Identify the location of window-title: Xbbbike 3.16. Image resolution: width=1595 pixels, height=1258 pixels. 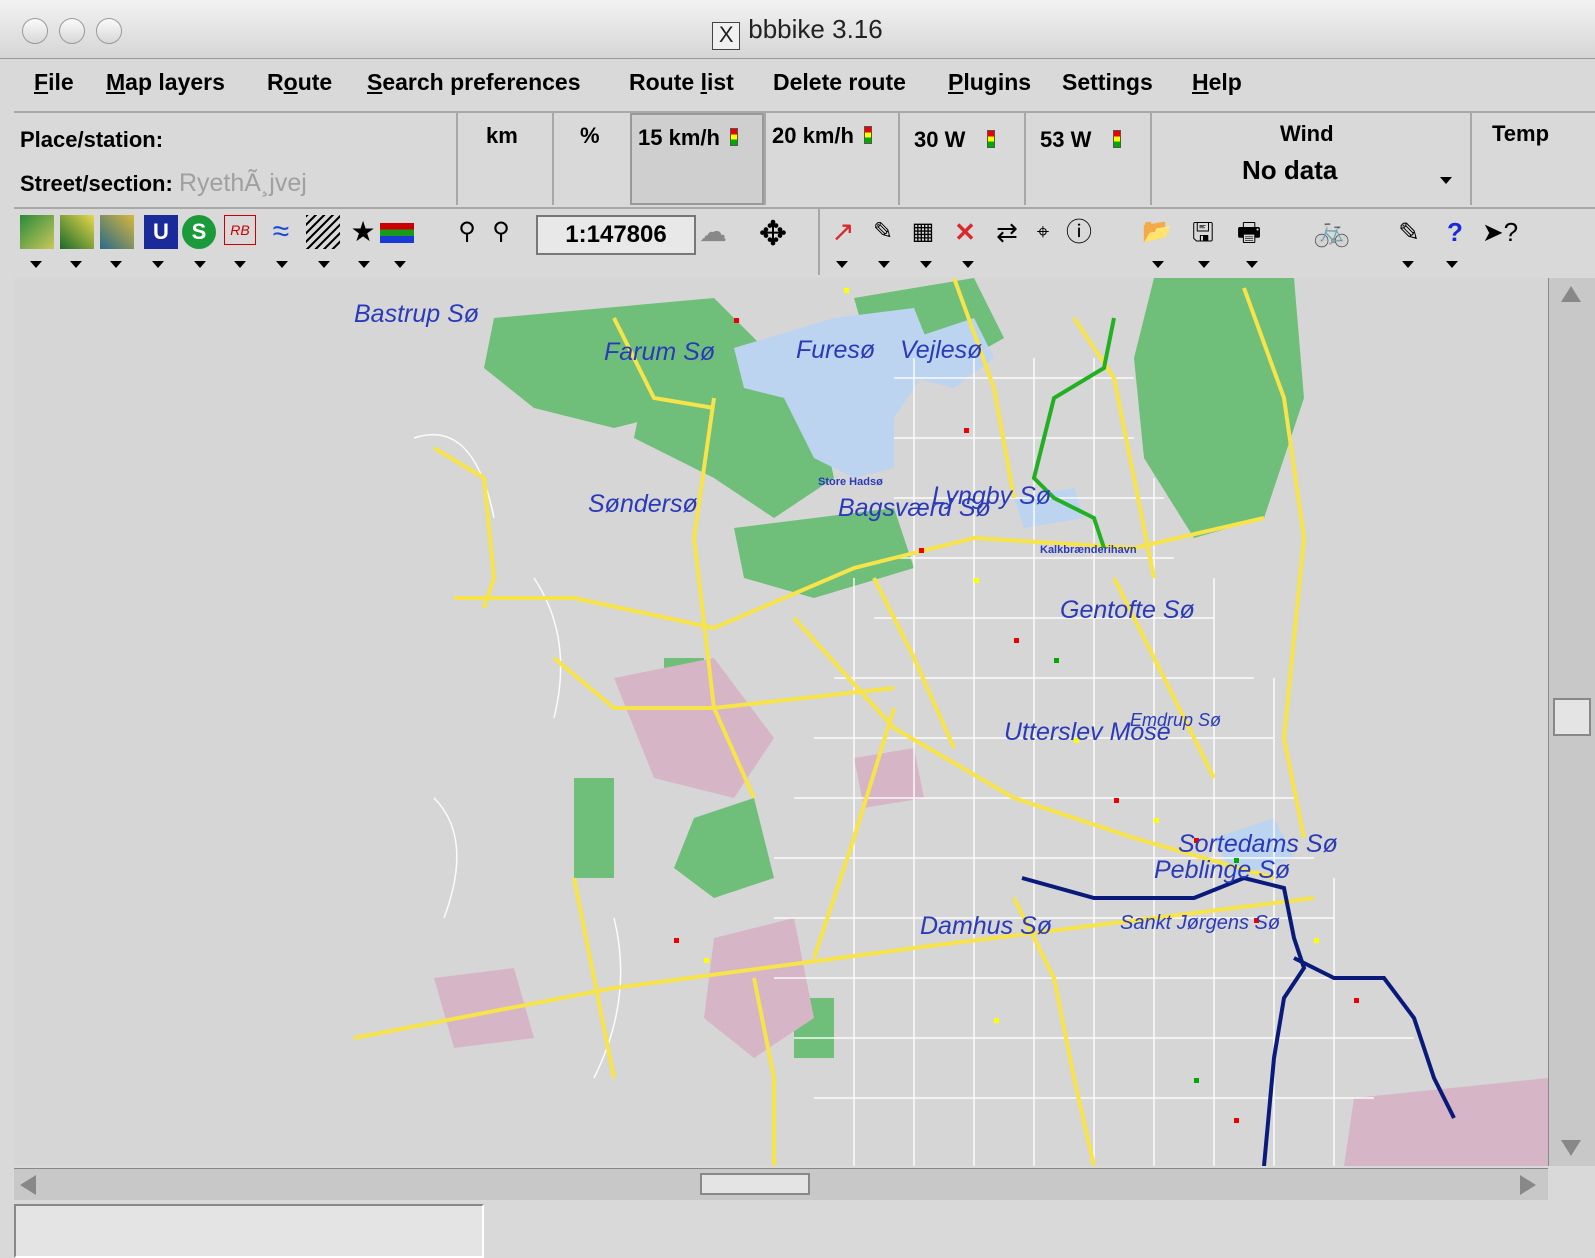
(797, 32).